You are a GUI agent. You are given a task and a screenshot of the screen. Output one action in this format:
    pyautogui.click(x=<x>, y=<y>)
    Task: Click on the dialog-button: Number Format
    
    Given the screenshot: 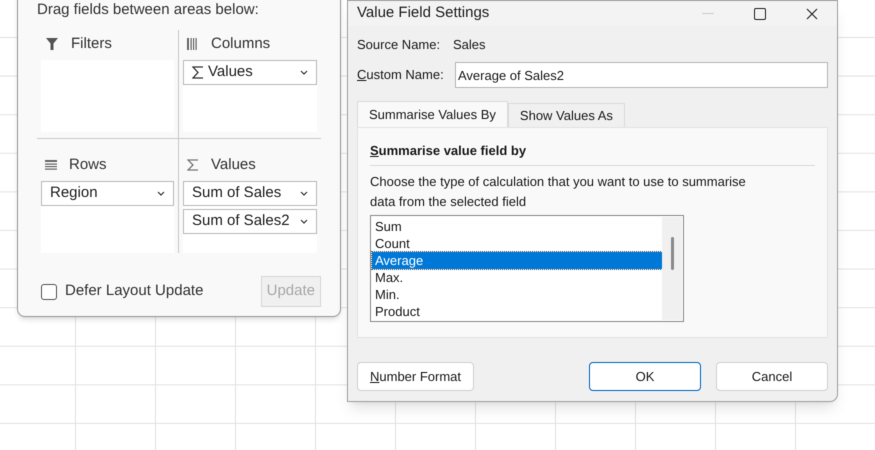 What is the action you would take?
    pyautogui.click(x=415, y=376)
    